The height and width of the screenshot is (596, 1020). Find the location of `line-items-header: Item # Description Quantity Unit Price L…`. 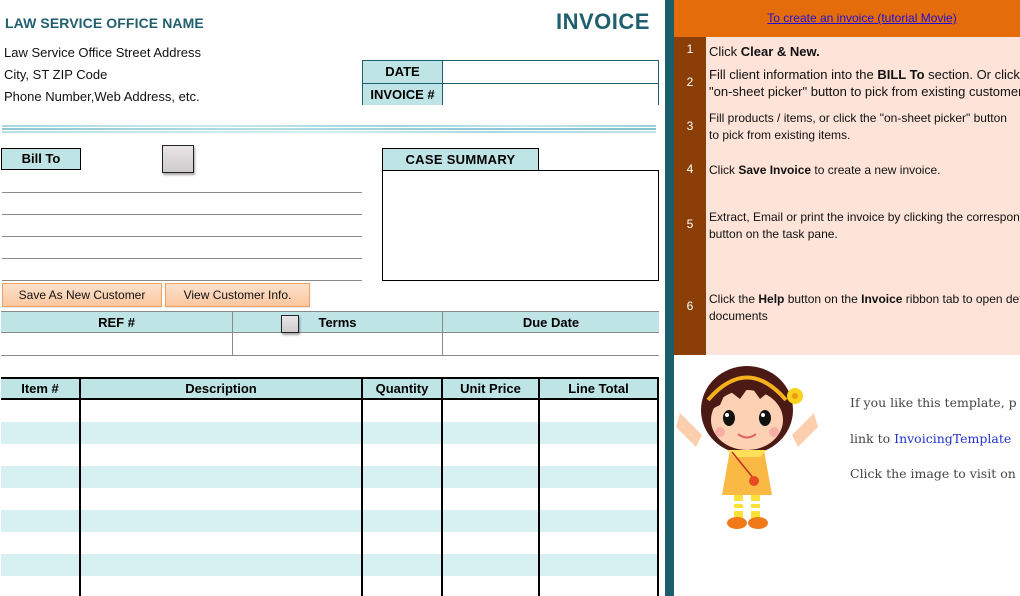

line-items-header: Item # Description Quantity Unit Price L… is located at coordinates (330, 388).